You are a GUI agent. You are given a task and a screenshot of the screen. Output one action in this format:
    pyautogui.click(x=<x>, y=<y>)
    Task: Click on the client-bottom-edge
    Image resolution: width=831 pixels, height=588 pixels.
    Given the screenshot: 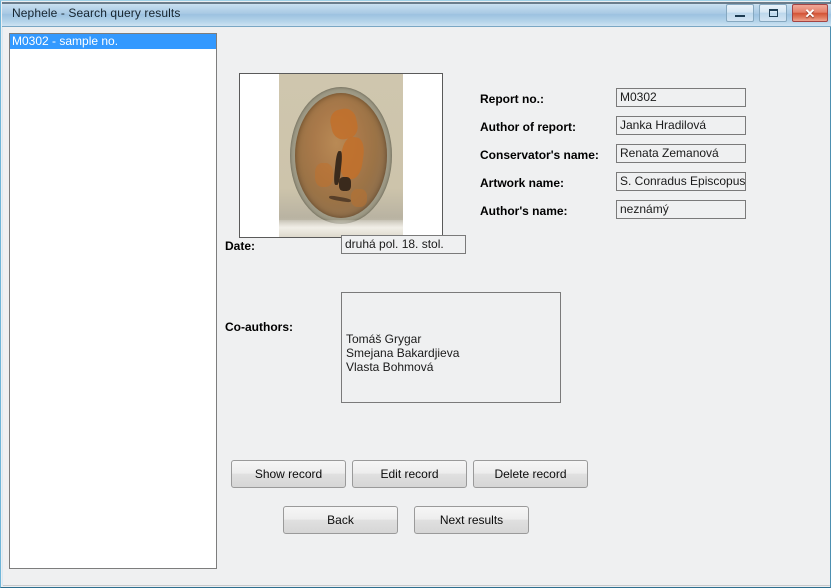 What is the action you would take?
    pyautogui.click(x=416, y=585)
    